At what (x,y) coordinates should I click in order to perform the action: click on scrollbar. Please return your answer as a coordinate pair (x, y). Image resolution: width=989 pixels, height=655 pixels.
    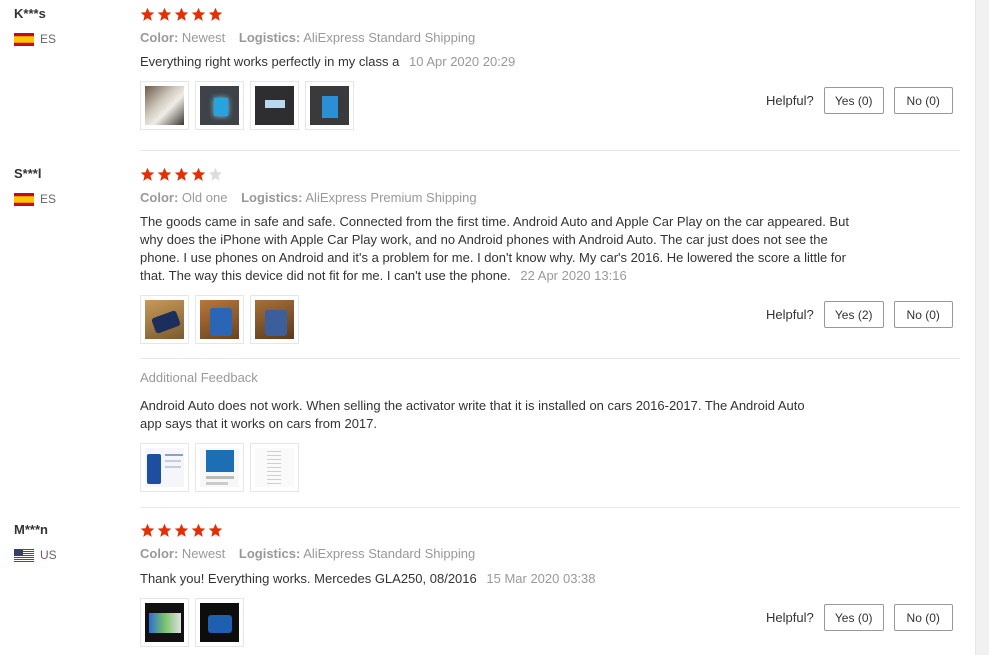
    Looking at the image, I should click on (982, 327).